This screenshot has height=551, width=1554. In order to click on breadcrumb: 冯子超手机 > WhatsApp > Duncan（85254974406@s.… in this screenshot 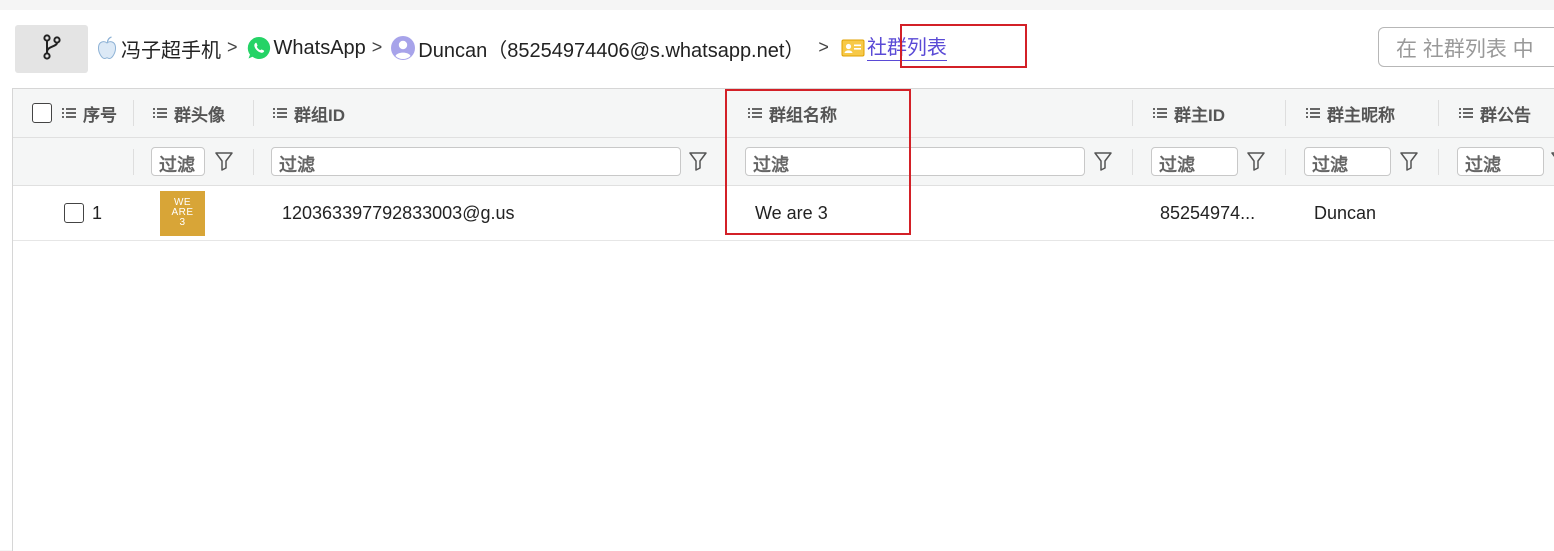, I will do `click(521, 48)`.